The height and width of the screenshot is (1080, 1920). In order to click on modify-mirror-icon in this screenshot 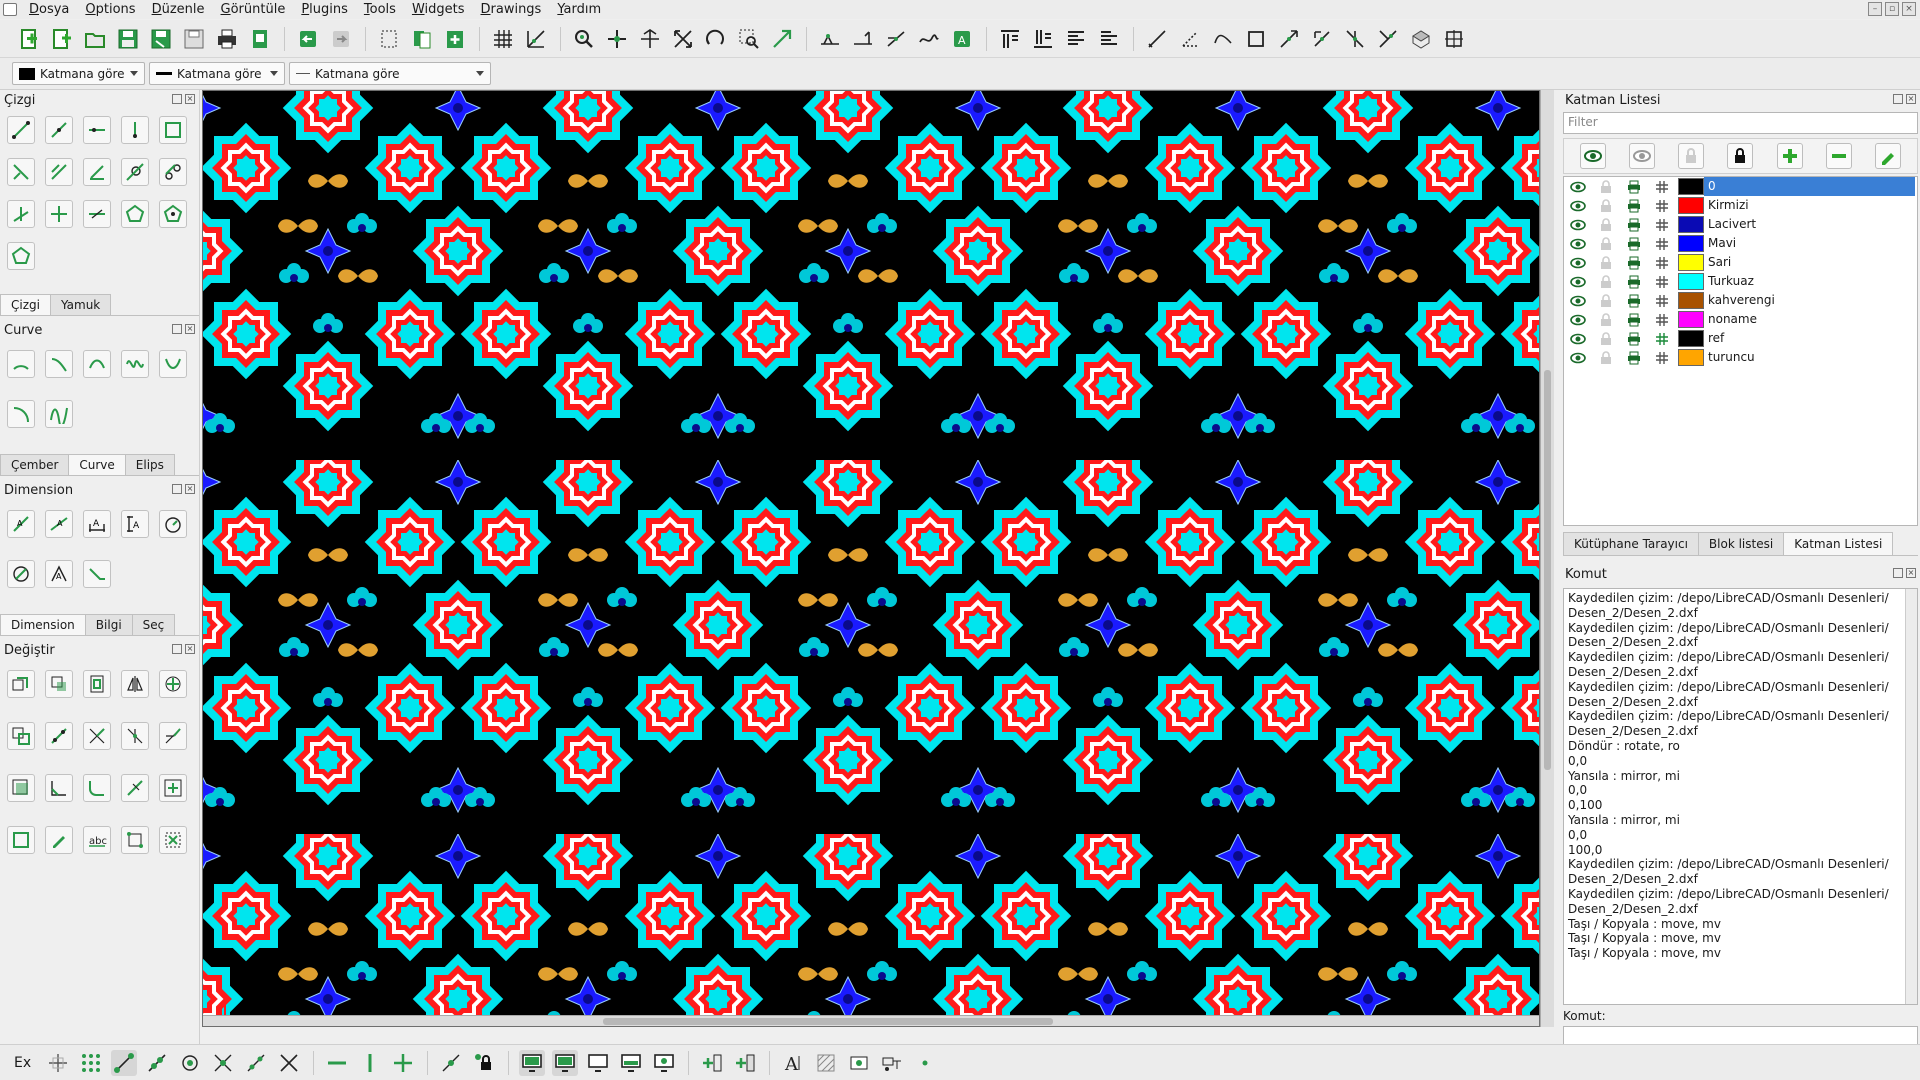, I will do `click(135, 684)`.